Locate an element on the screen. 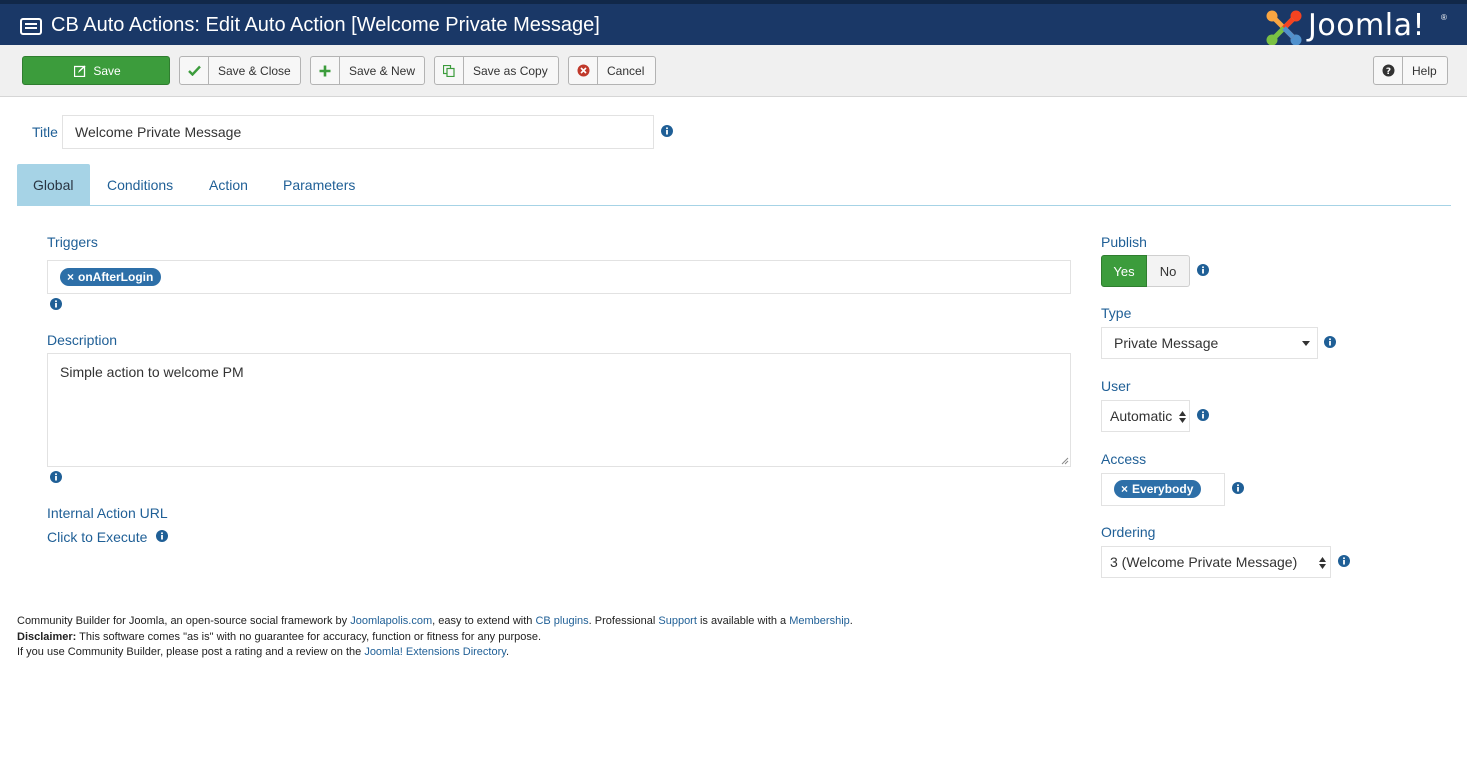  resize-handle-icon is located at coordinates (1065, 461).